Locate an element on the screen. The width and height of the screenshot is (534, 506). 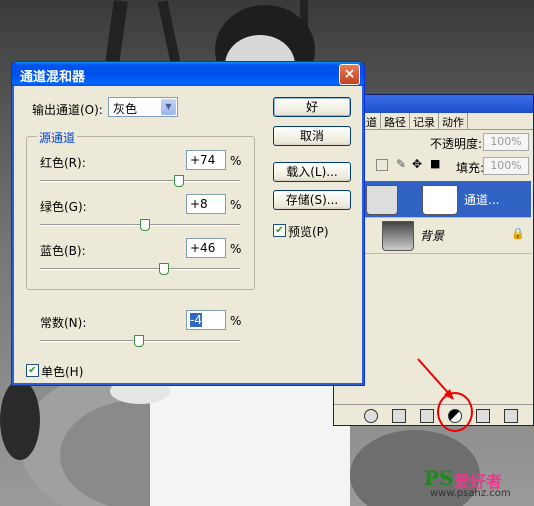
green-unit: % is located at coordinates (236, 205).